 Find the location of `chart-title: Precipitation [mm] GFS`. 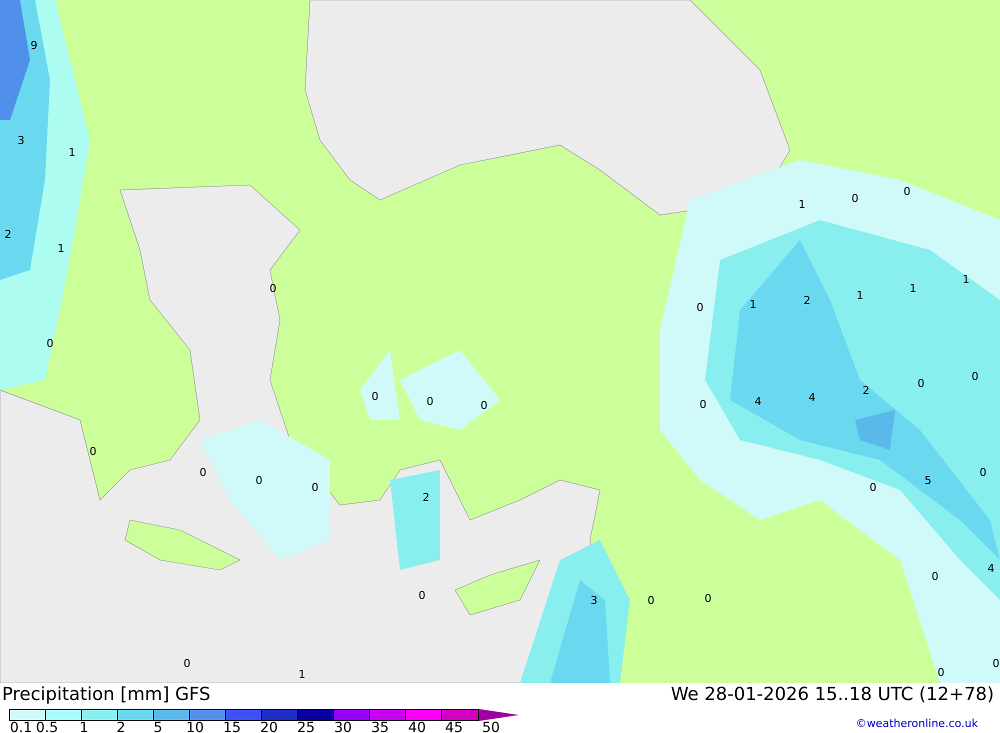

chart-title: Precipitation [mm] GFS is located at coordinates (106, 695).